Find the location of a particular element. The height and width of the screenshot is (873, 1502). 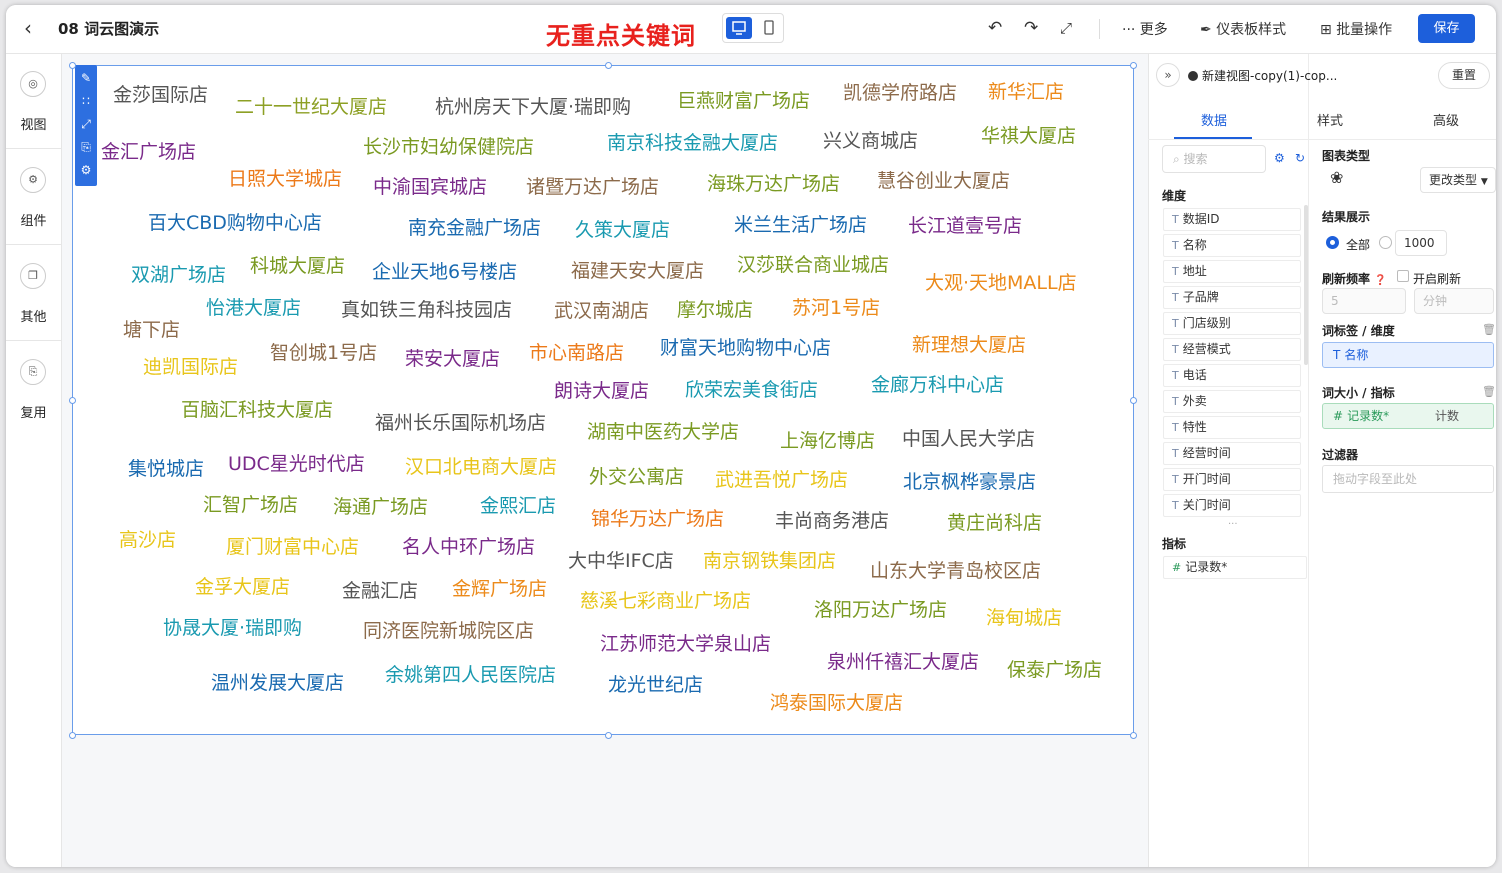

wordcloud-term: 日照大学城店 is located at coordinates (285, 179).